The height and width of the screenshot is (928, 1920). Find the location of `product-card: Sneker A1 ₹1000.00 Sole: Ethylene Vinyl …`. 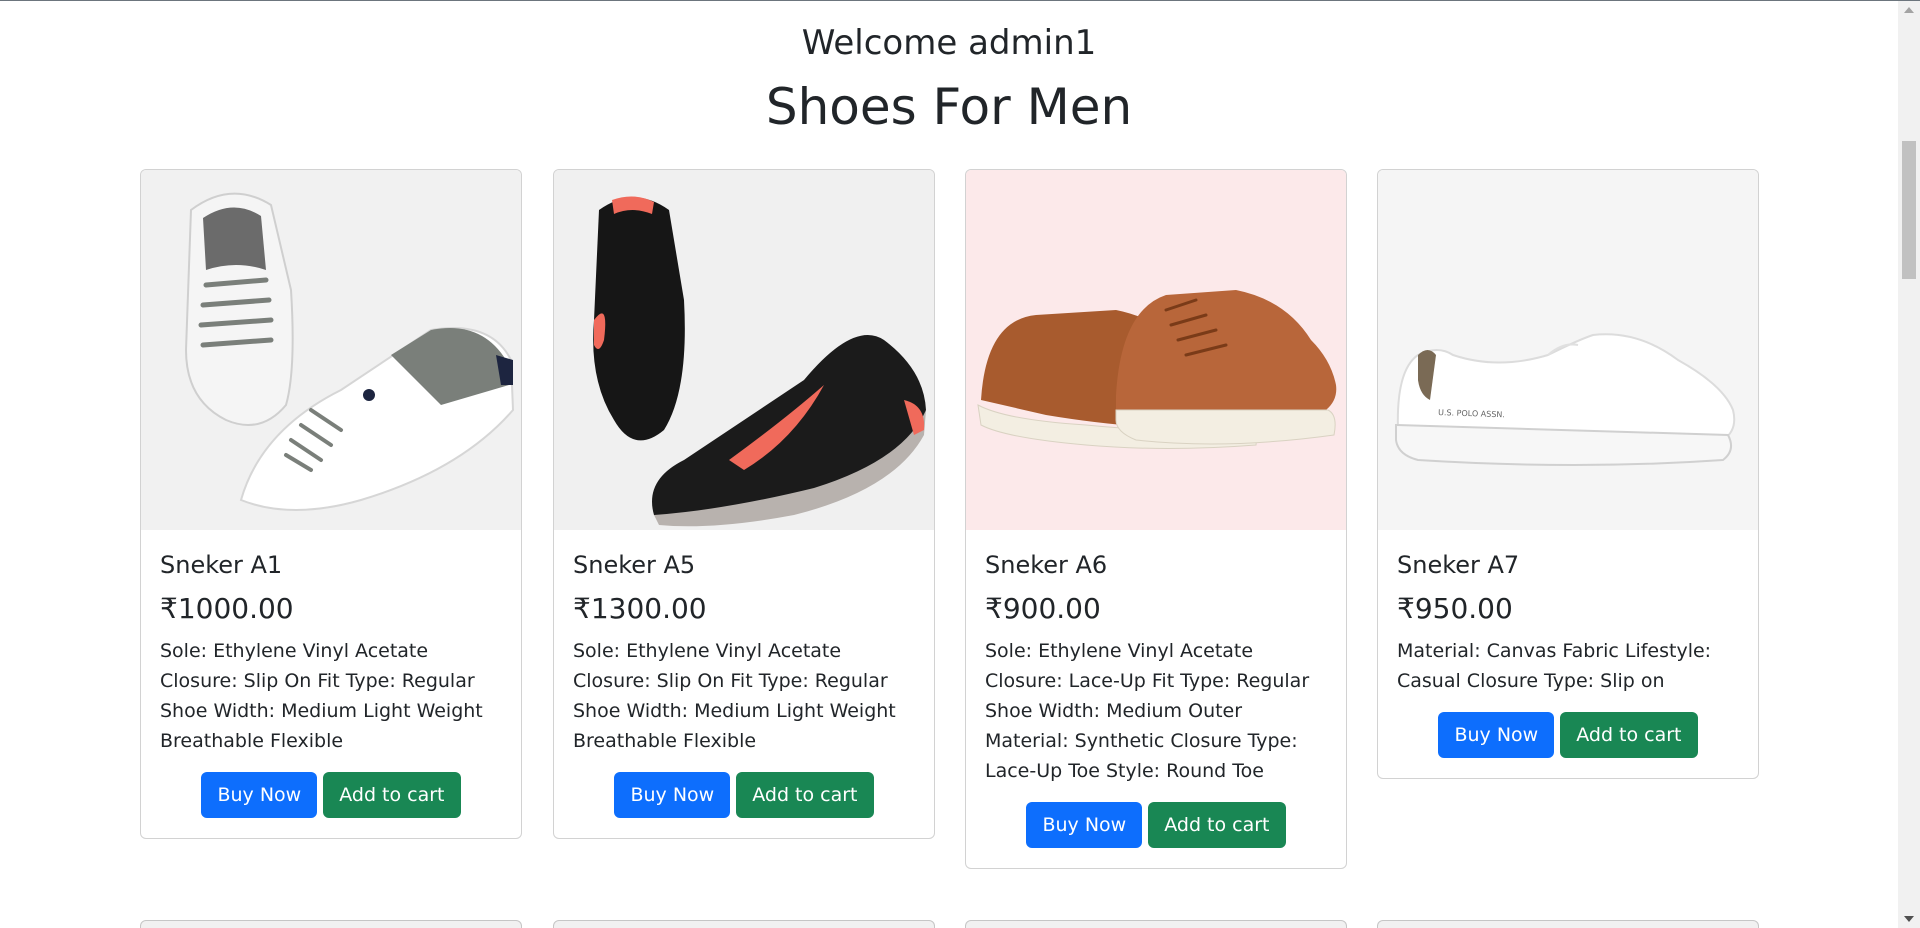

product-card: Sneker A1 ₹1000.00 Sole: Ethylene Vinyl … is located at coordinates (331, 504).